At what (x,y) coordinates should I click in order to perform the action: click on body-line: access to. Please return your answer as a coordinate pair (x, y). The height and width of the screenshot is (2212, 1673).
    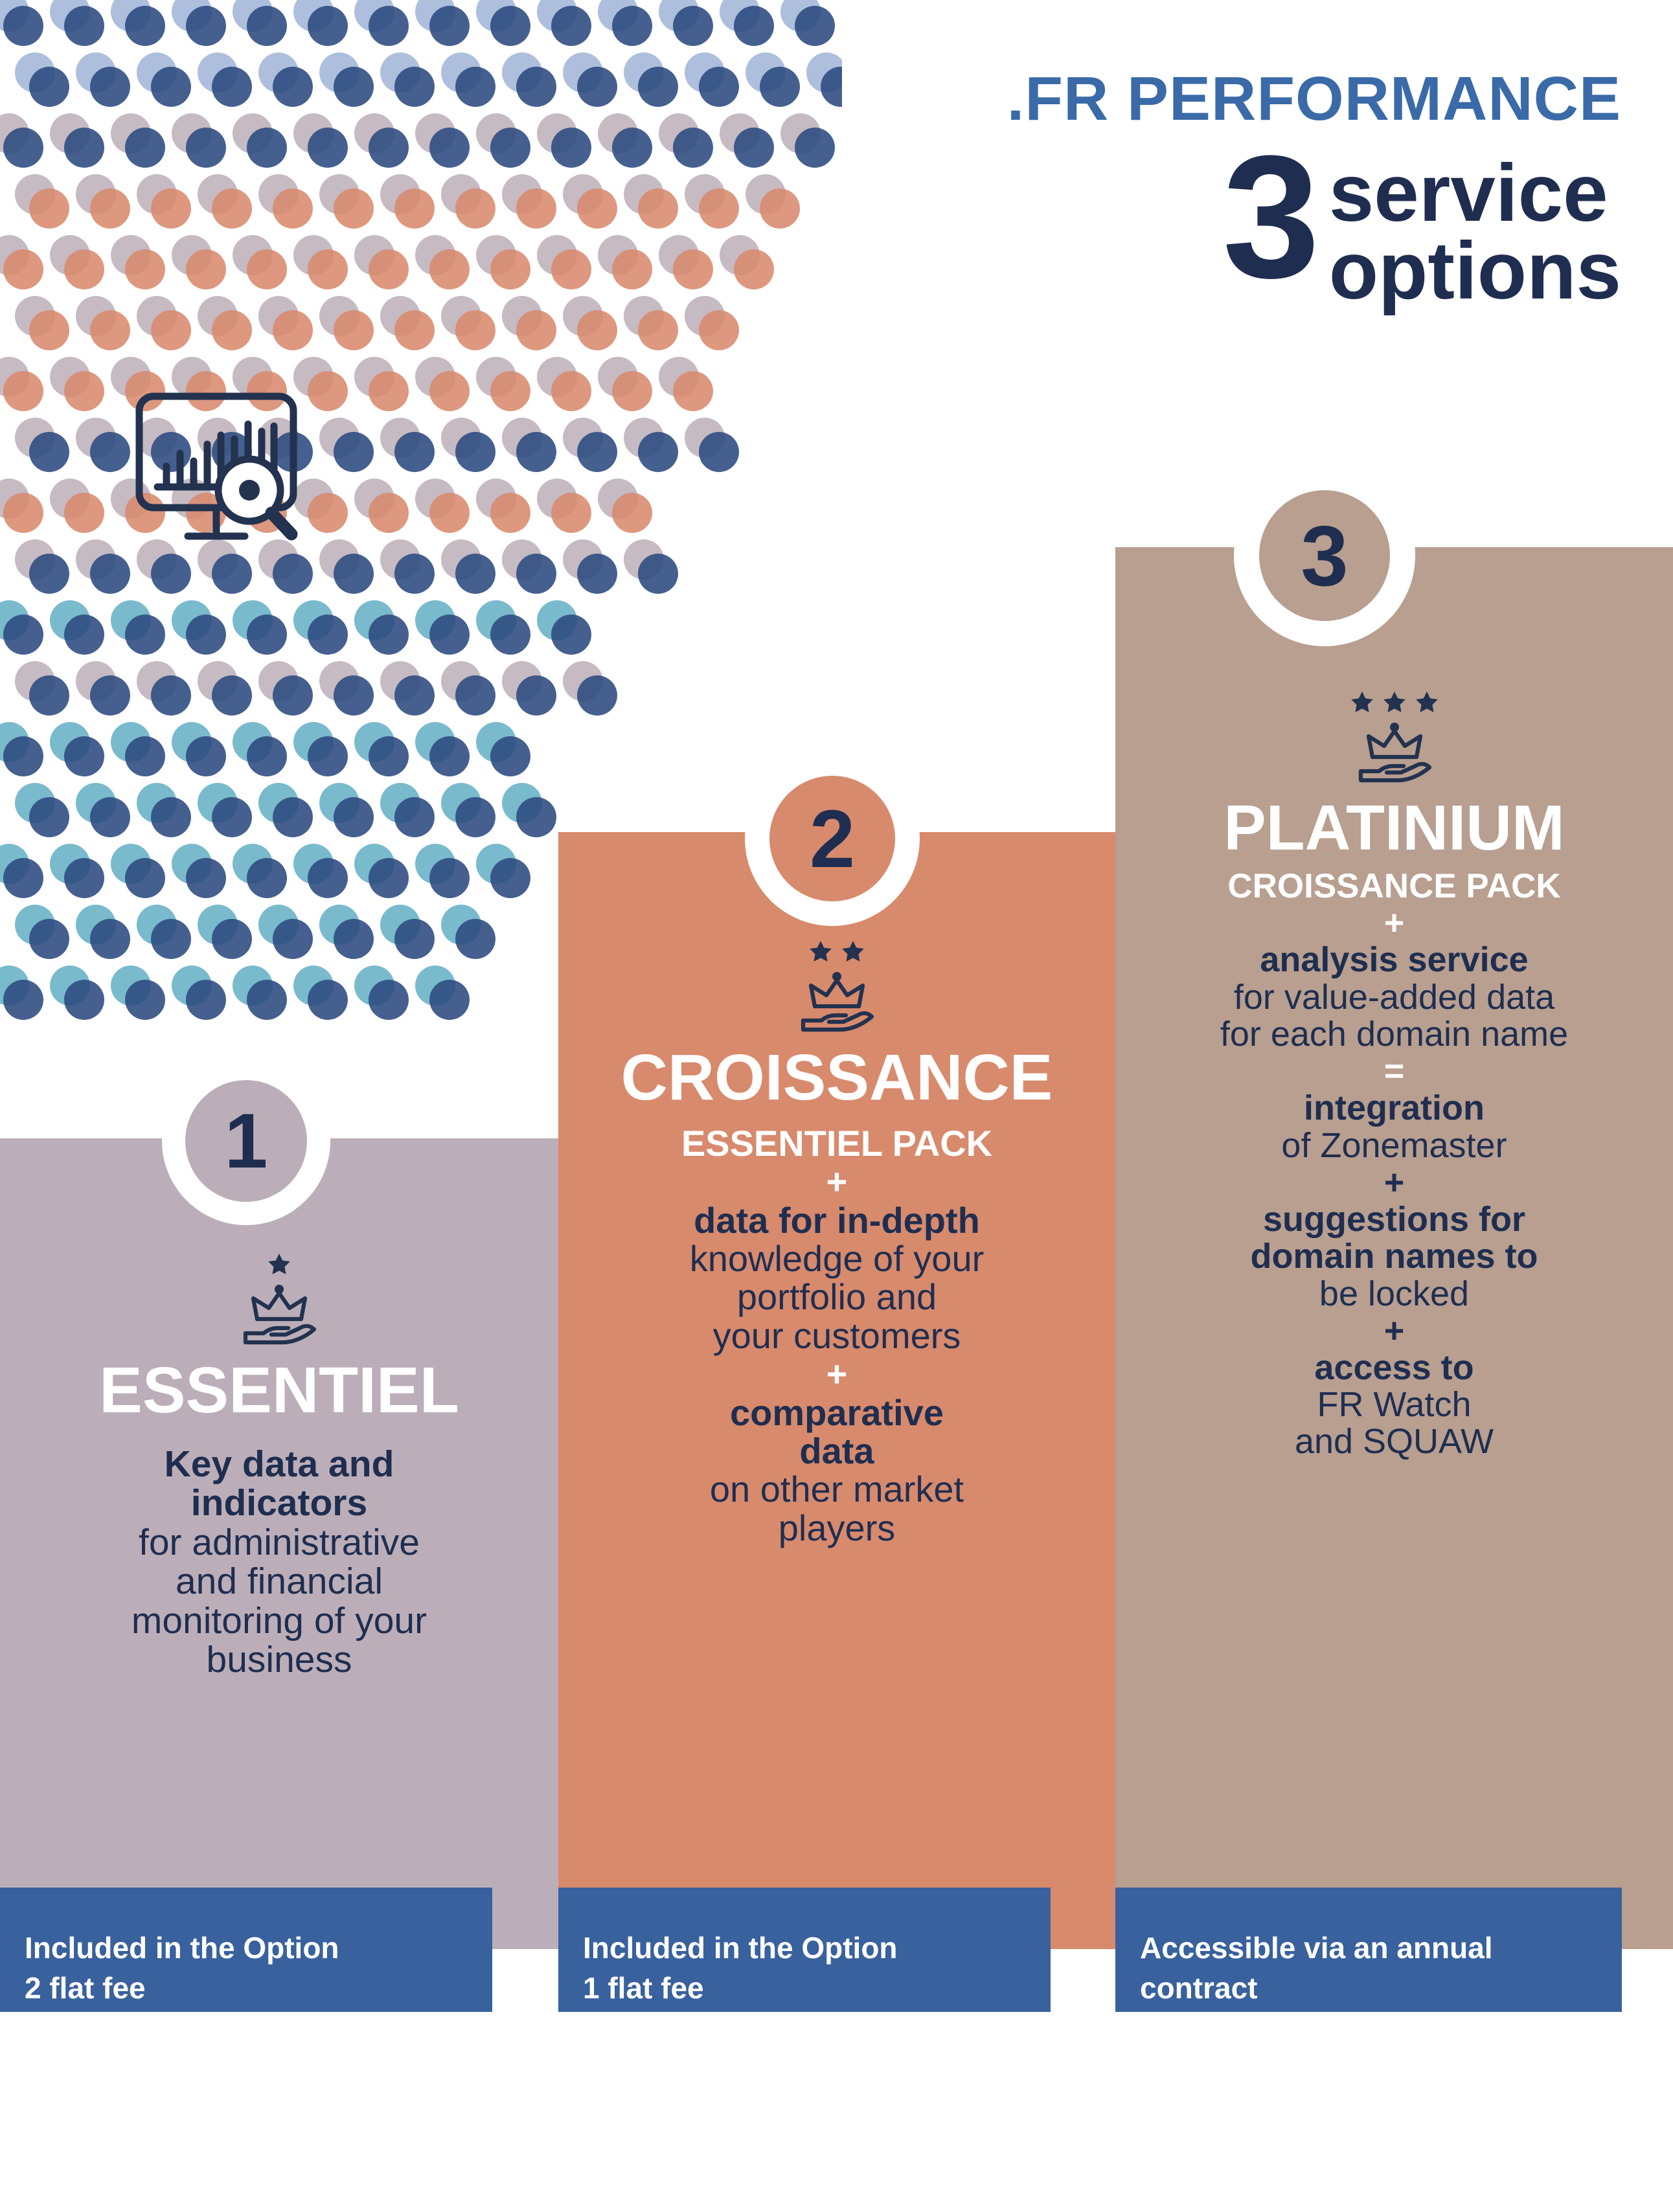
    Looking at the image, I should click on (1394, 1367).